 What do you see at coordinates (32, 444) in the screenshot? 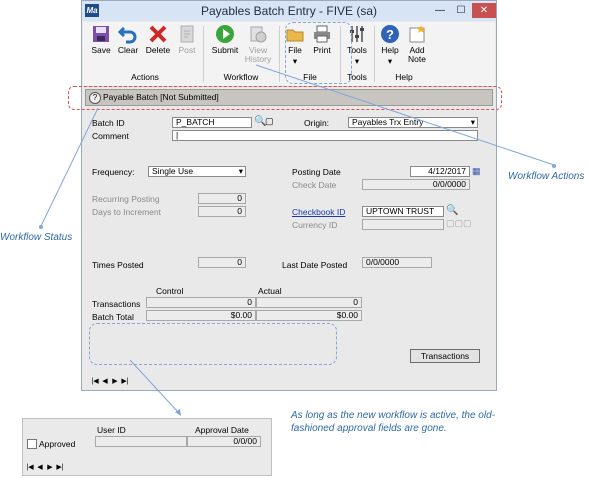
I see `approved-checkbox` at bounding box center [32, 444].